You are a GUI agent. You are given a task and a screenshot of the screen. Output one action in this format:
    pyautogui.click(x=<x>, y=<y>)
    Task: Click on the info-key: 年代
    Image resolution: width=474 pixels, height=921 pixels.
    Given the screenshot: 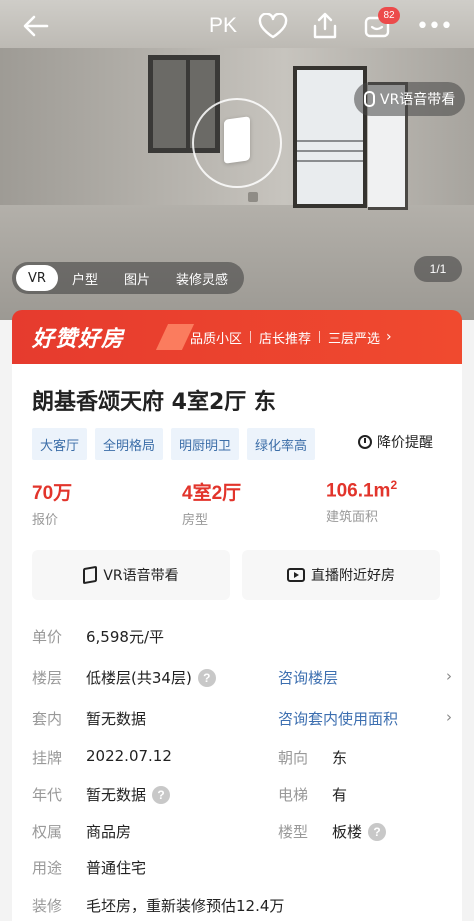 What is the action you would take?
    pyautogui.click(x=47, y=795)
    